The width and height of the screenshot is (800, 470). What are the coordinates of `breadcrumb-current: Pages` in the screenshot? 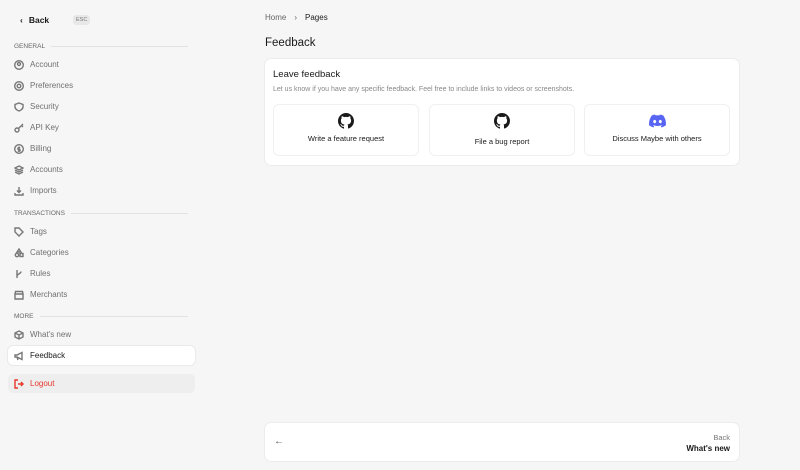 It's located at (316, 17).